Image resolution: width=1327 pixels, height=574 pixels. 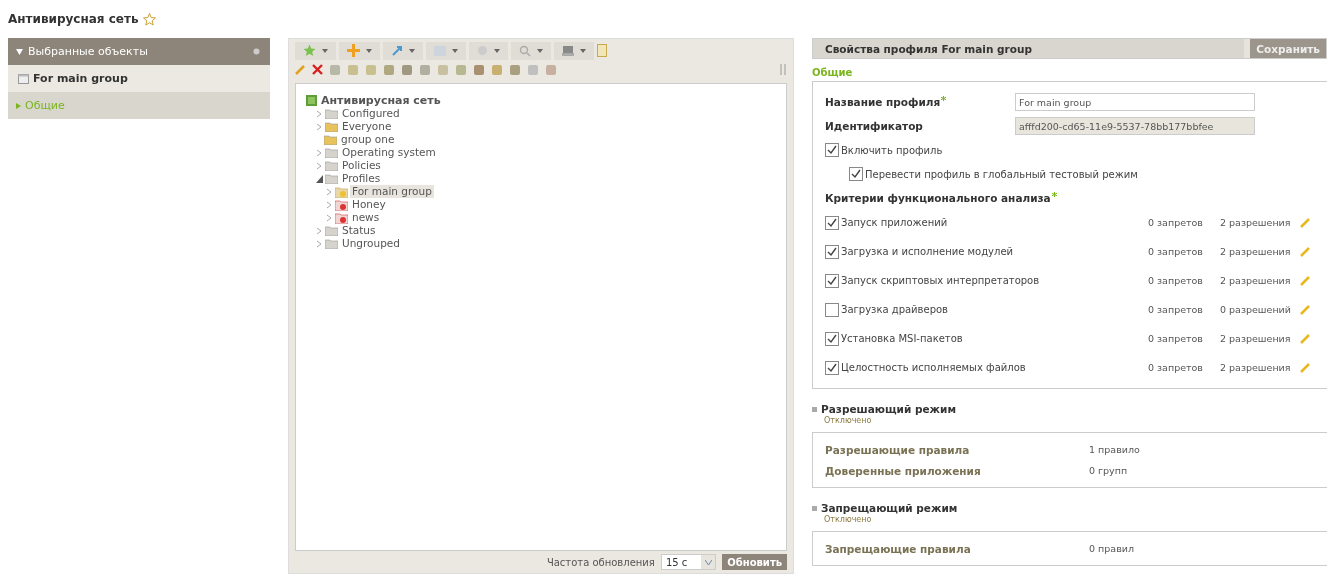 I want to click on tree-item: Ungrouped, so click(x=371, y=243).